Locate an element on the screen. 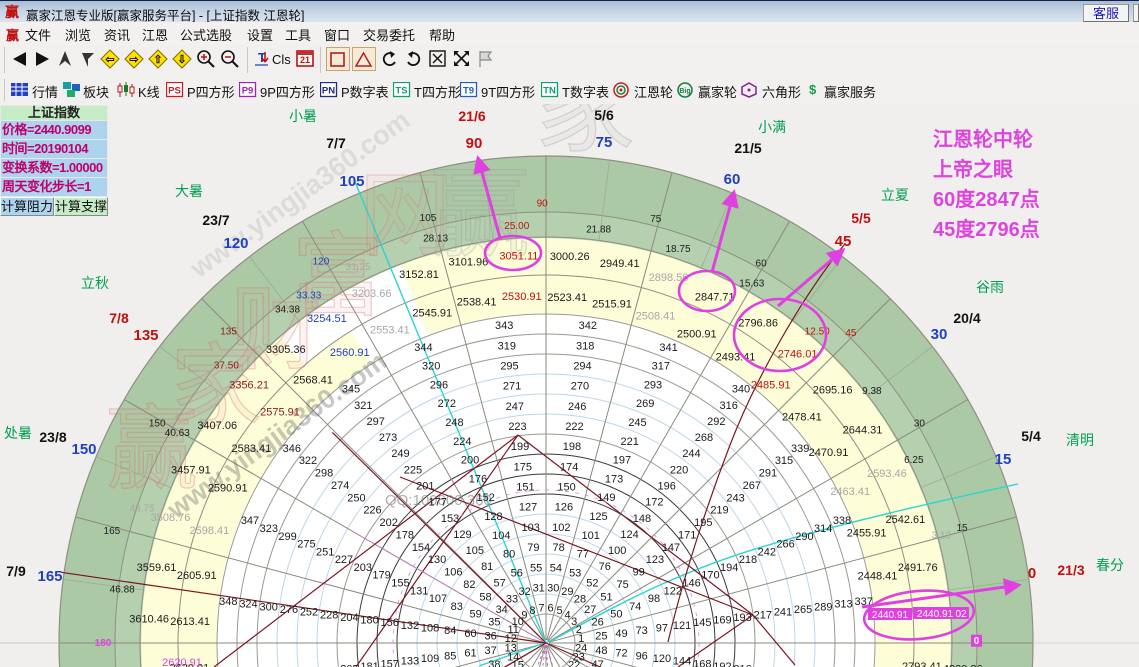  svg-text: 202 is located at coordinates (389, 523).